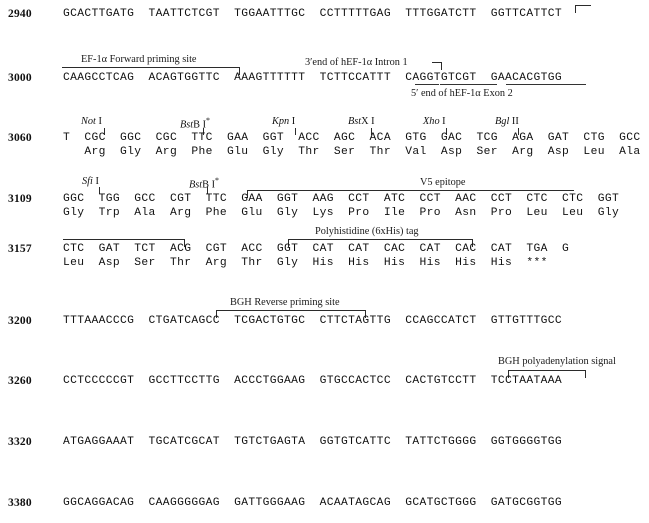  I want to click on label-bgh-reverse-priming-site: BGH Reverse priming site, so click(285, 302).